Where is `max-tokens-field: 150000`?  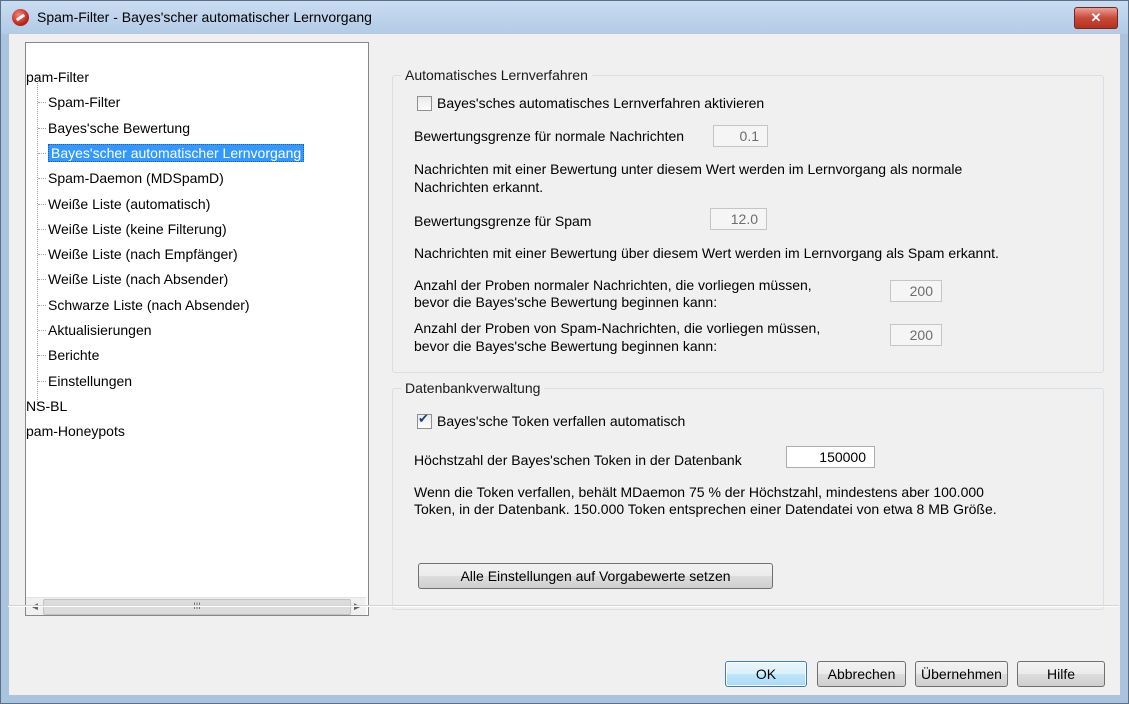
max-tokens-field: 150000 is located at coordinates (830, 457).